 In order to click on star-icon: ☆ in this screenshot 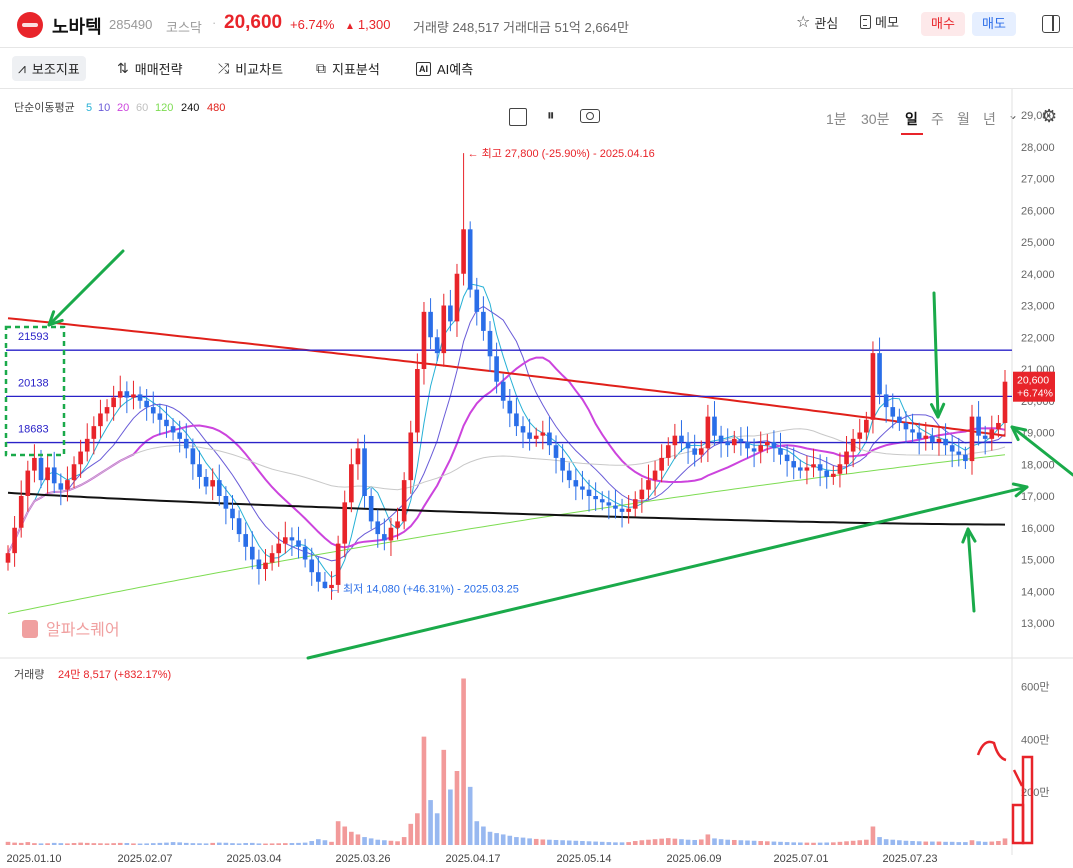, I will do `click(803, 22)`.